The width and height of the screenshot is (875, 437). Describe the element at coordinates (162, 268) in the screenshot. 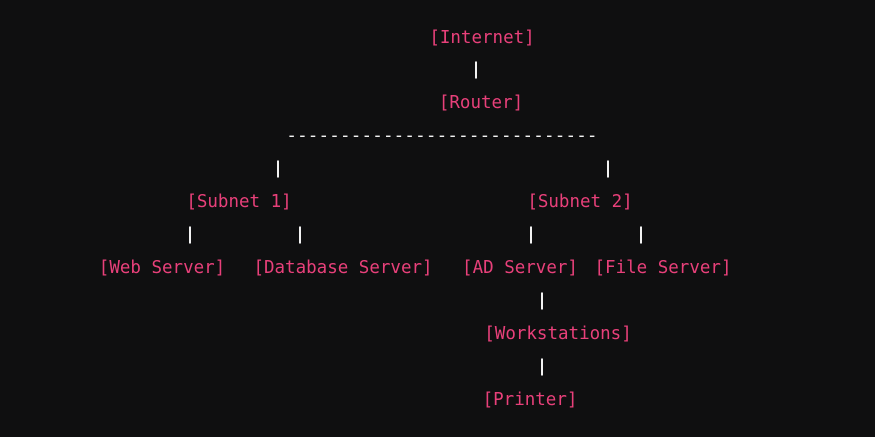

I see `node-web-server: [Web Server]` at that location.